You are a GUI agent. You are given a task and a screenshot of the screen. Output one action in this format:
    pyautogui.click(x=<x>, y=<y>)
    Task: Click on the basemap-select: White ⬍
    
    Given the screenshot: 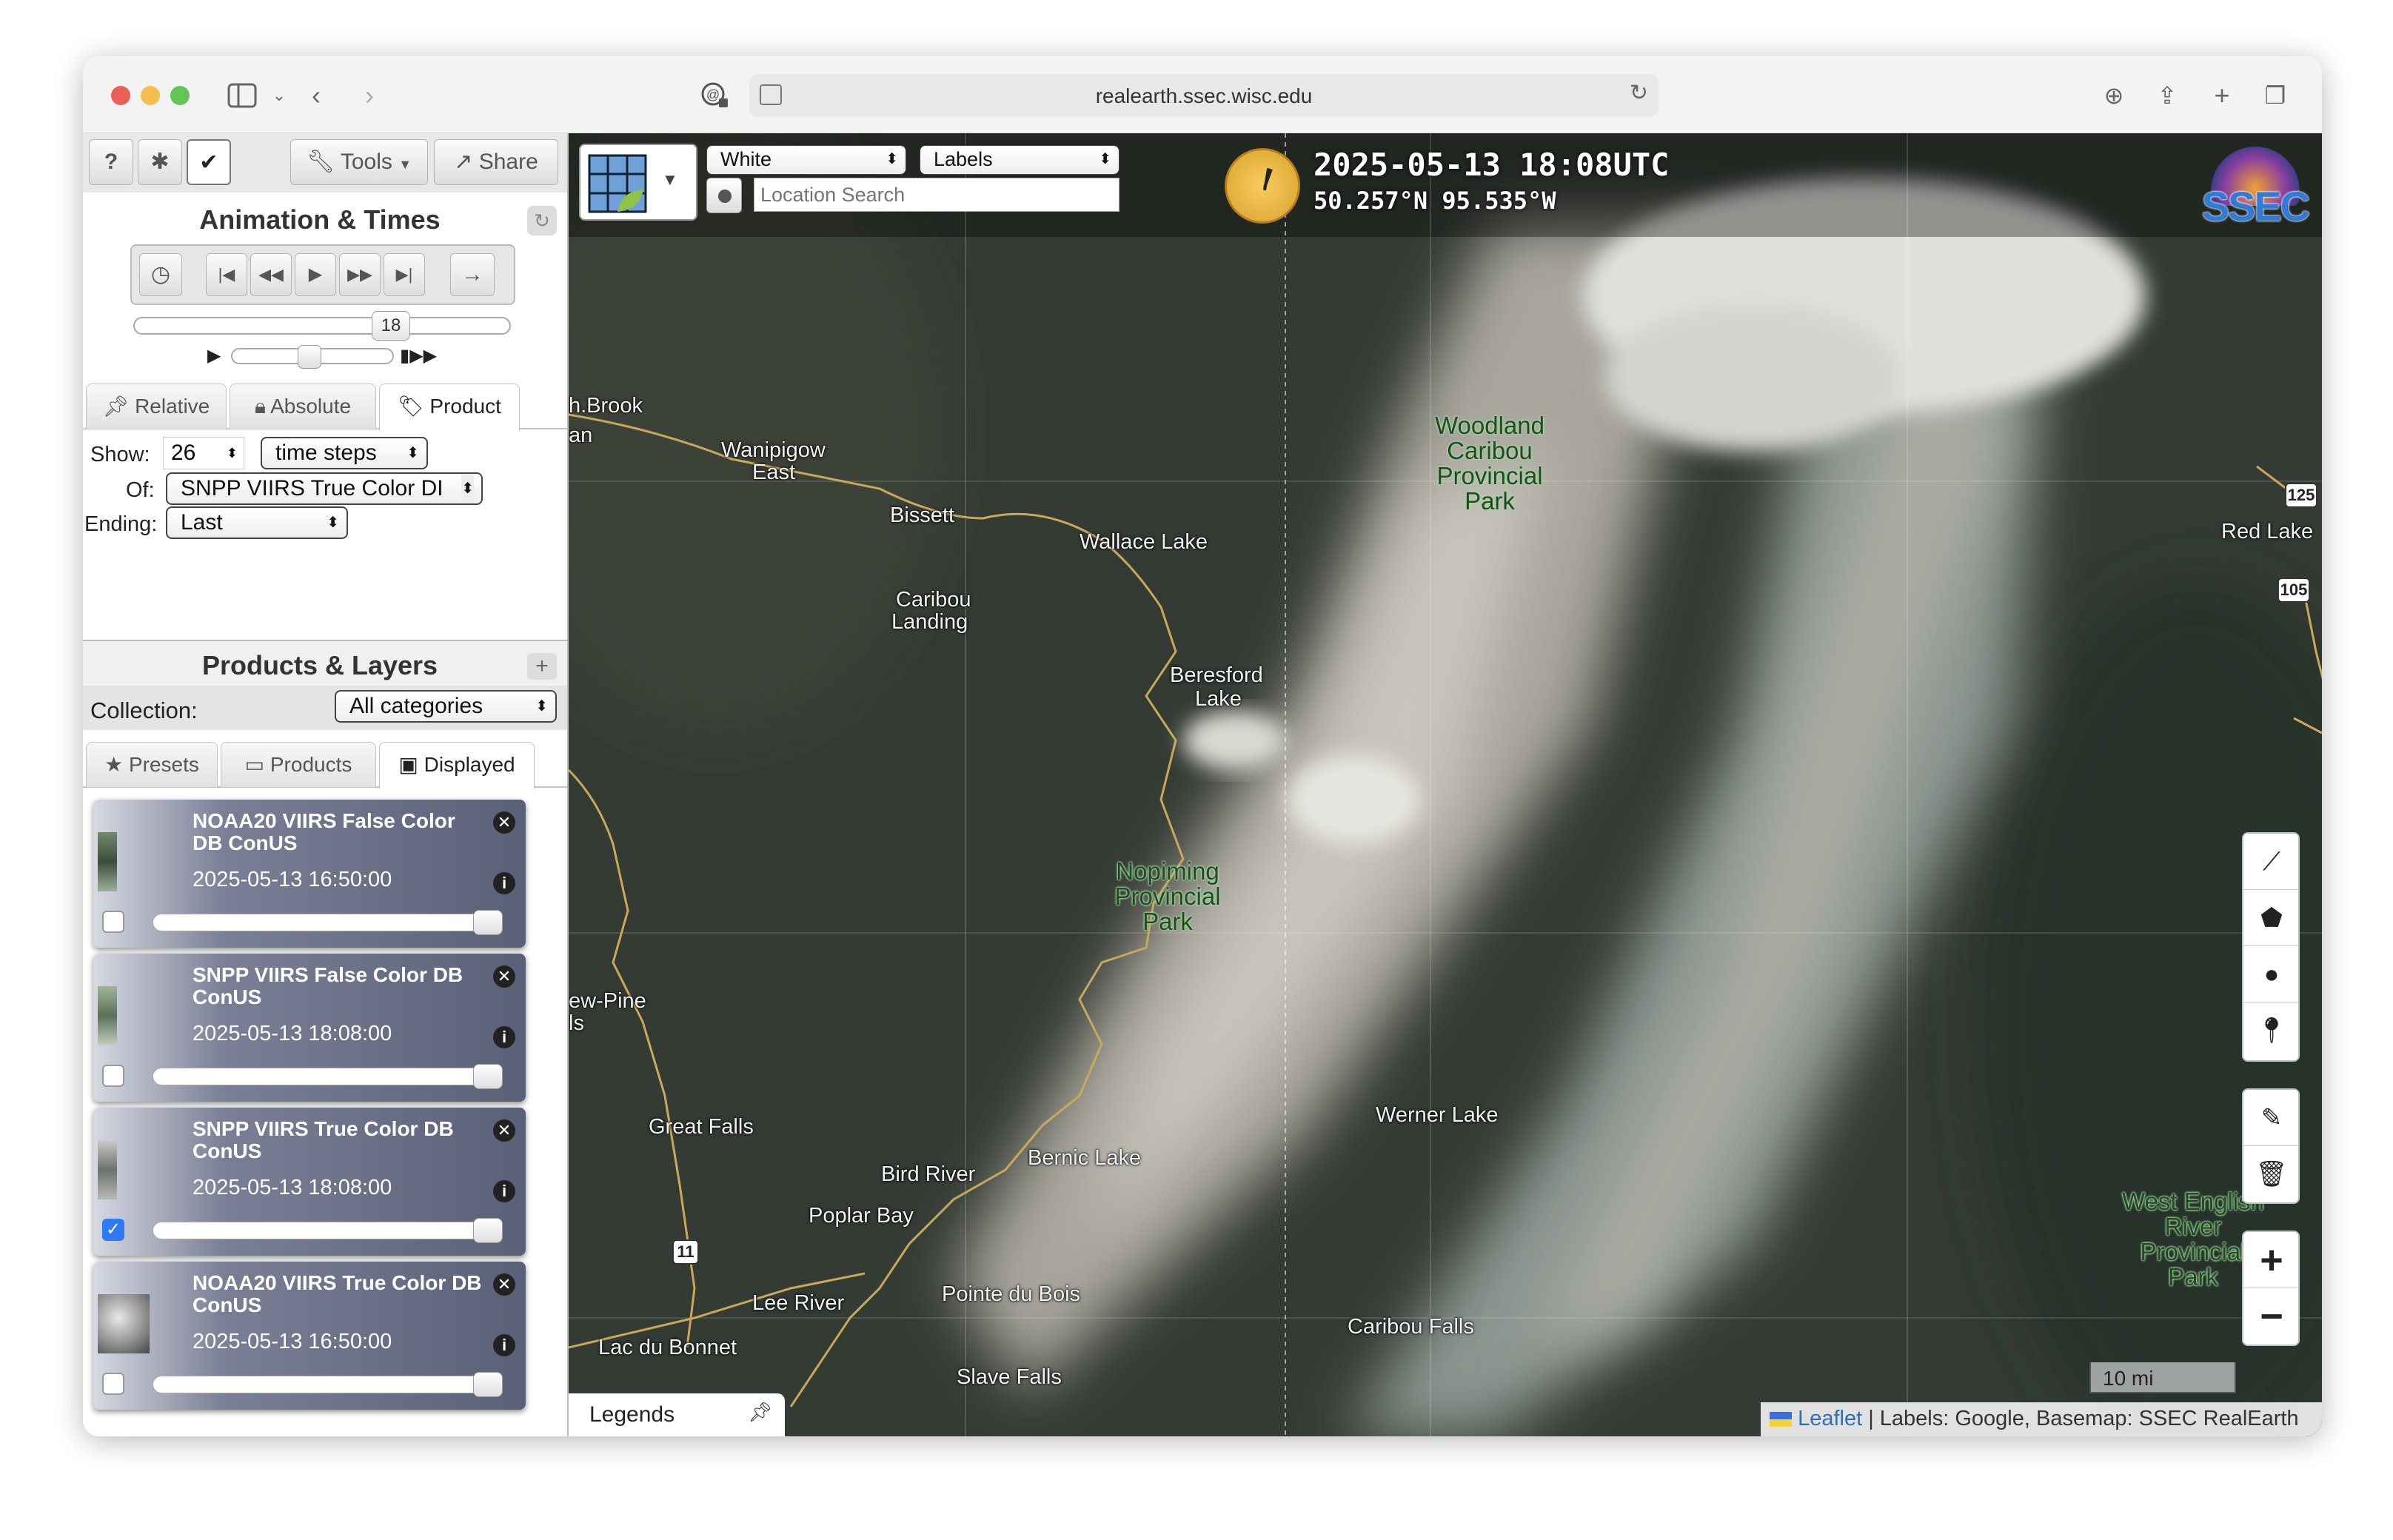 What is the action you would take?
    pyautogui.click(x=806, y=160)
    